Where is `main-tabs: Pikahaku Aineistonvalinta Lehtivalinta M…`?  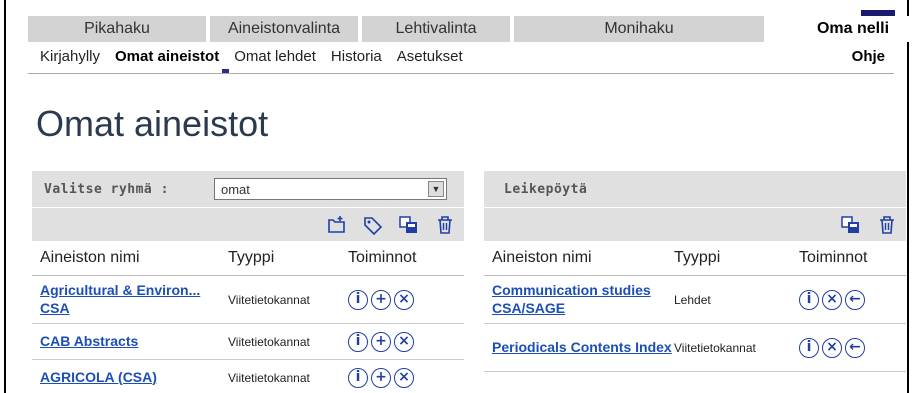 main-tabs: Pikahaku Aineistonvalinta Lehtivalinta M… is located at coordinates (470, 29).